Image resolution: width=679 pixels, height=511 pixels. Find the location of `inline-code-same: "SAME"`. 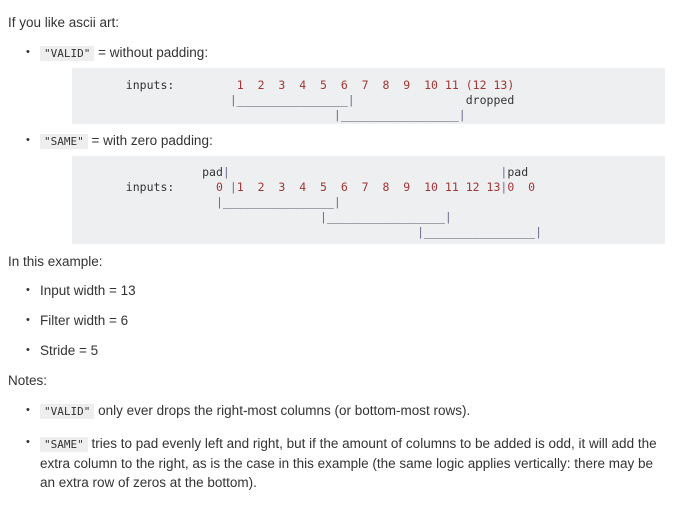

inline-code-same: "SAME" is located at coordinates (64, 141).